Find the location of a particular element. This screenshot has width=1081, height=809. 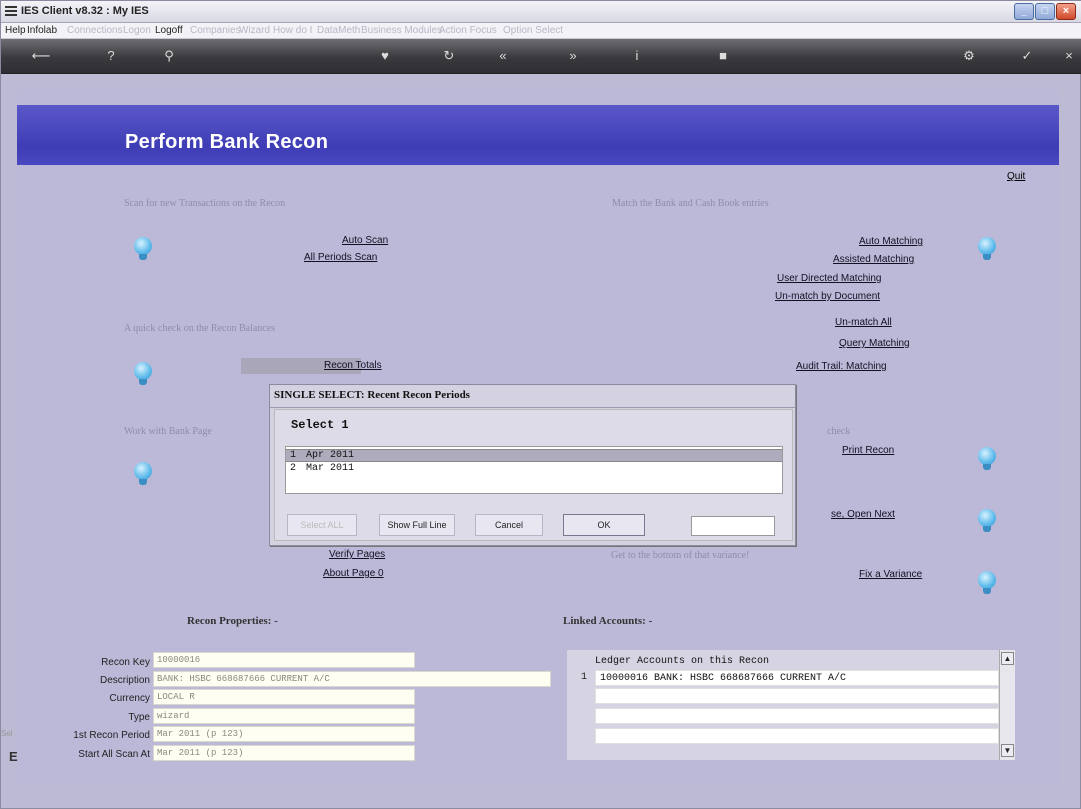

menu-datameth: DataMeth is located at coordinates (338, 30).